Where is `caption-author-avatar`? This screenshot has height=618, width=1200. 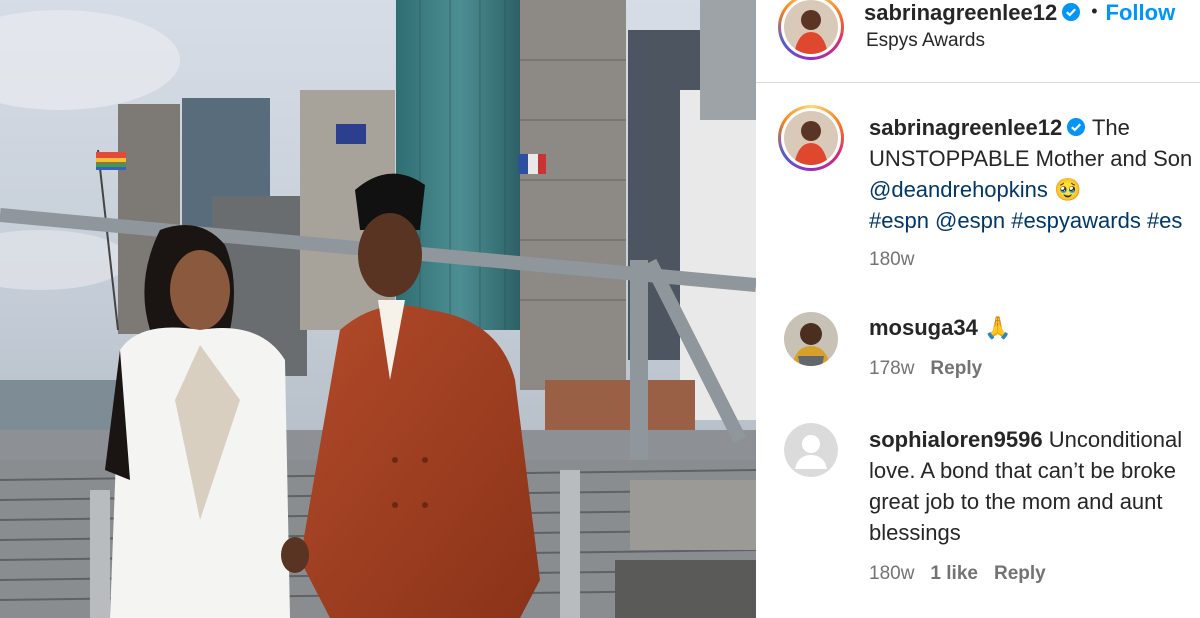 caption-author-avatar is located at coordinates (811, 138).